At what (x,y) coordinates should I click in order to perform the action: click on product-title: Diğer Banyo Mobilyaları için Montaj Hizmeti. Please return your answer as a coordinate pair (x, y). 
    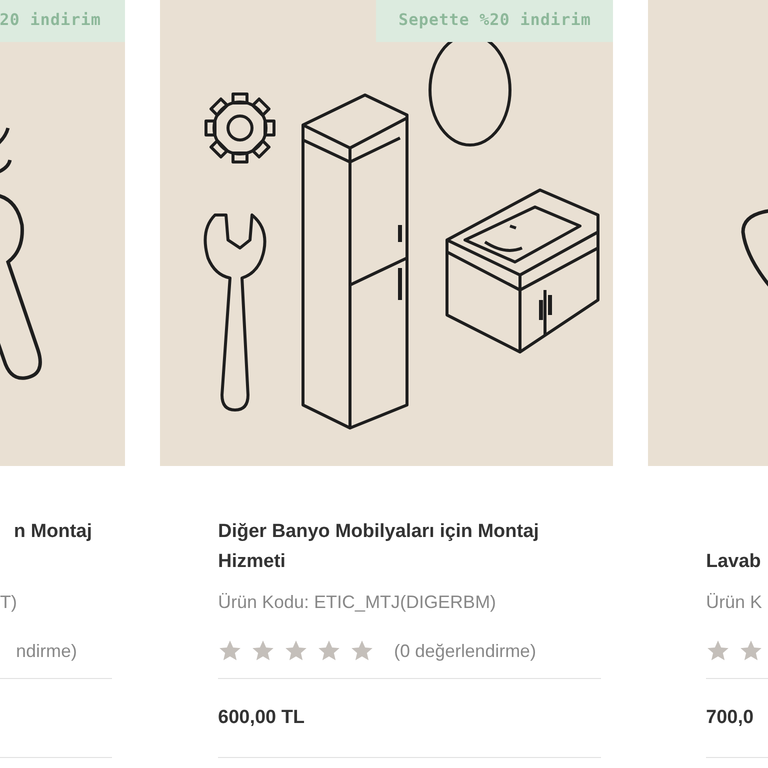
    Looking at the image, I should click on (409, 547).